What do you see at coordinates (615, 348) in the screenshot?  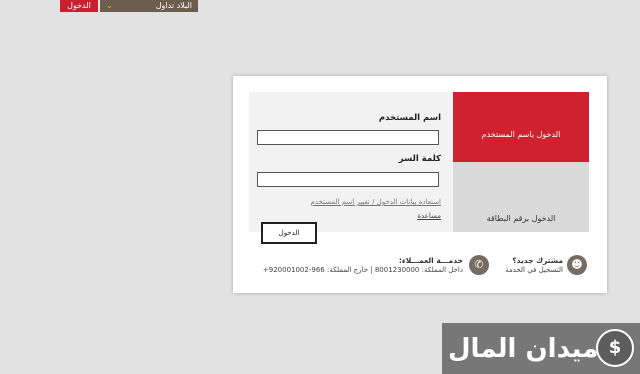 I see `wallet-logo-icon: $` at bounding box center [615, 348].